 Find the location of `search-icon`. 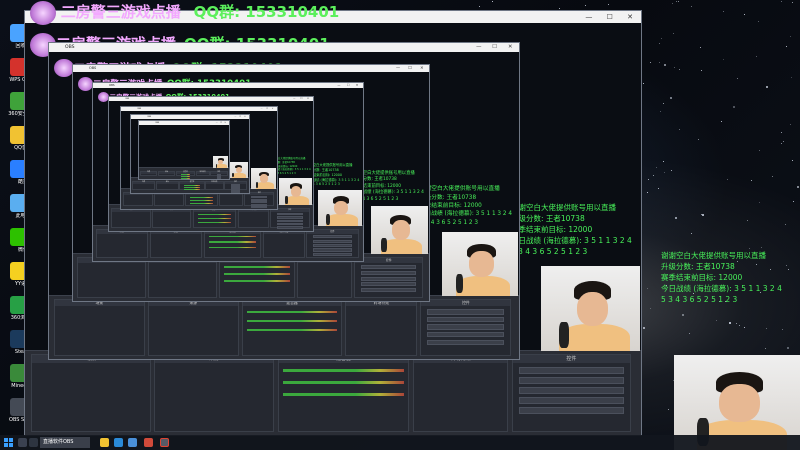

search-icon is located at coordinates (22, 442).